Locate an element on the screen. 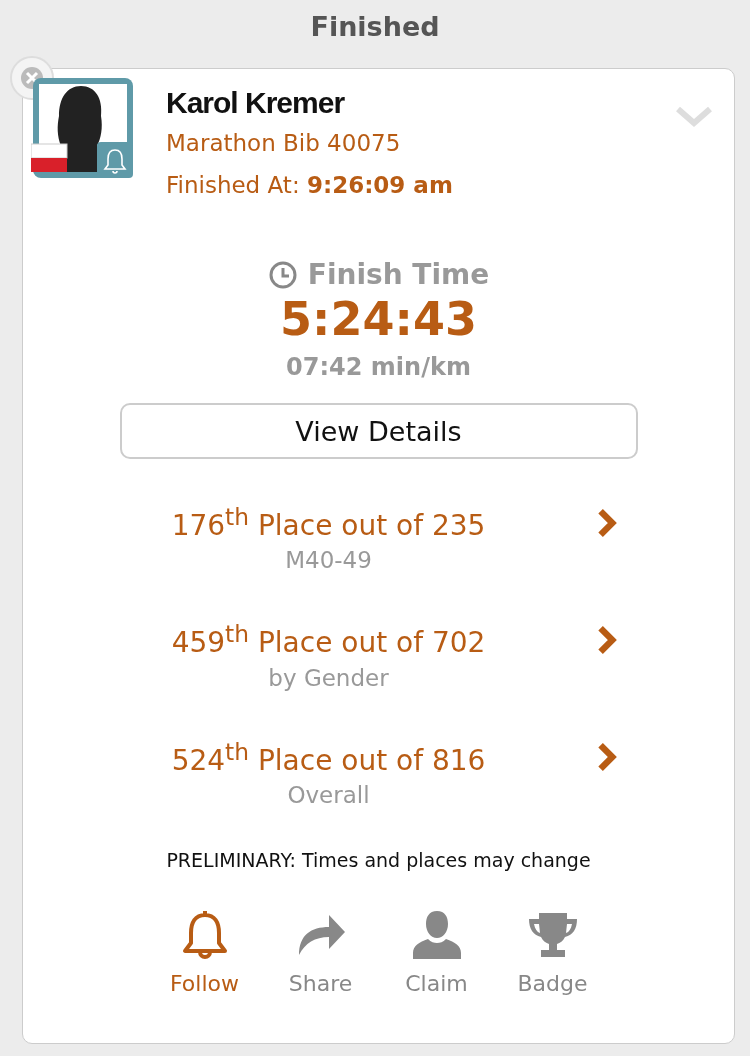  claim-button: Claim is located at coordinates (436, 950).